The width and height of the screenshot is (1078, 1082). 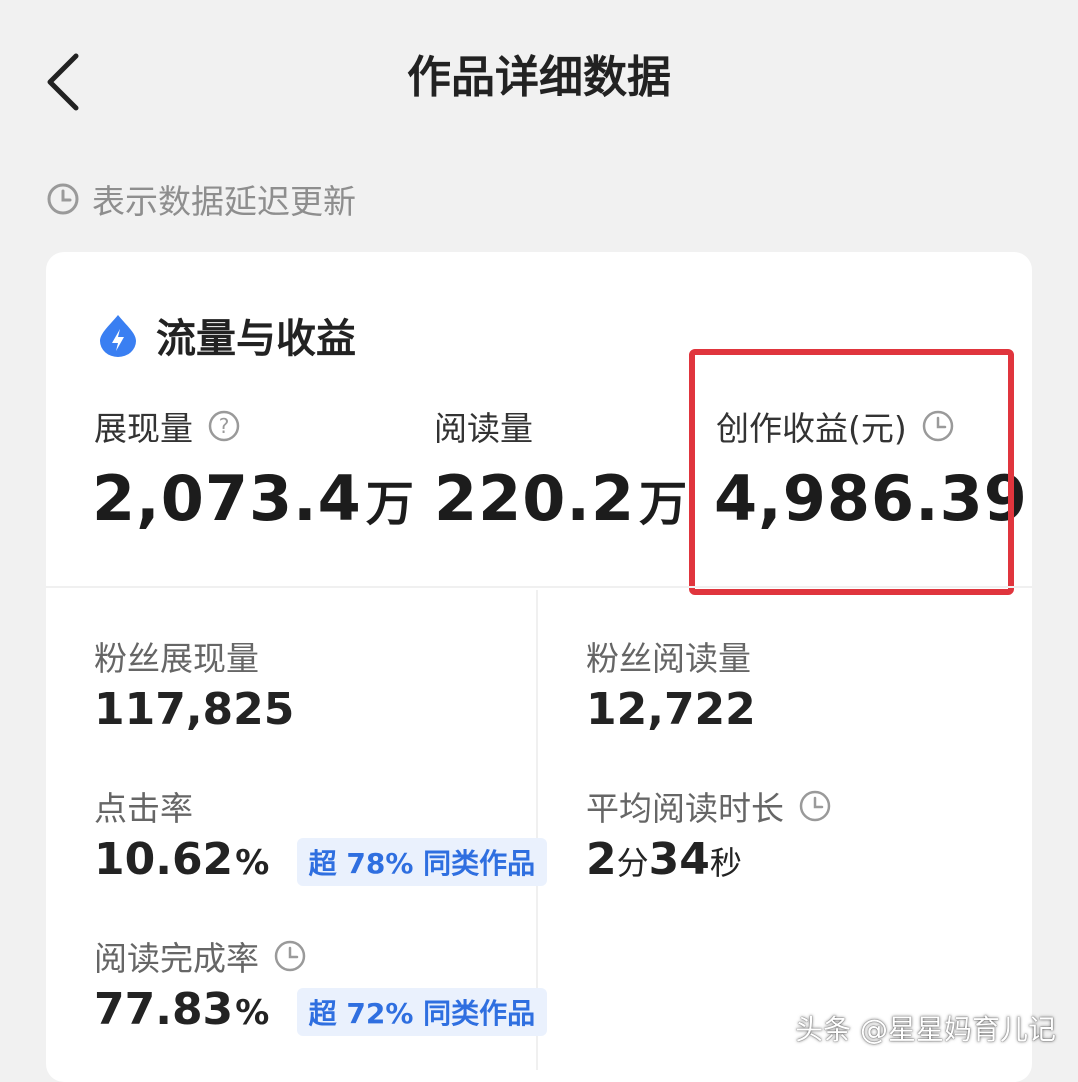 I want to click on completion-label: 阅读完成率, so click(x=176, y=958).